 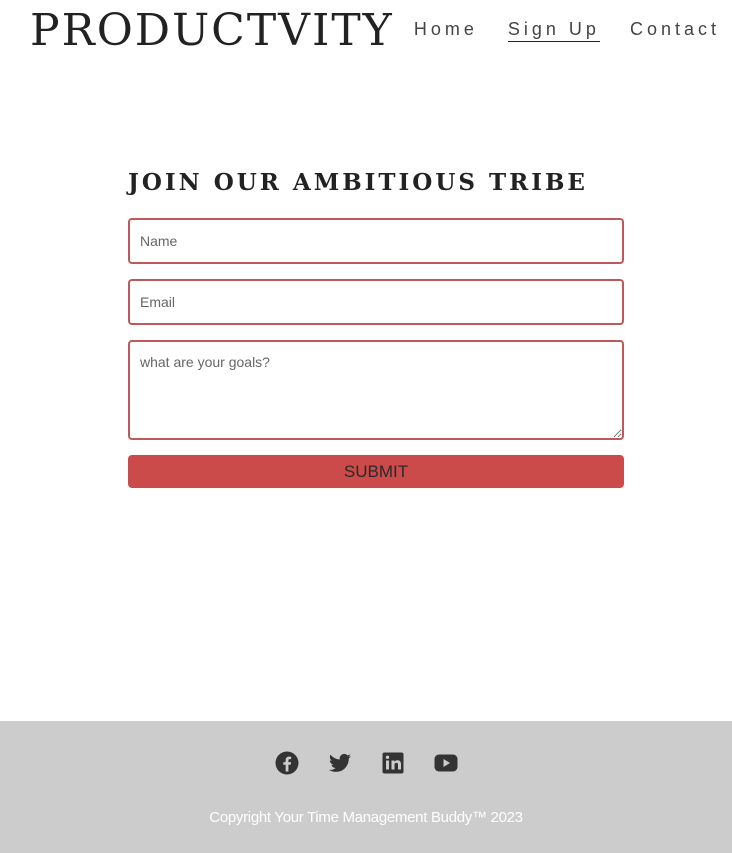 What do you see at coordinates (393, 763) in the screenshot?
I see `linkedin-icon` at bounding box center [393, 763].